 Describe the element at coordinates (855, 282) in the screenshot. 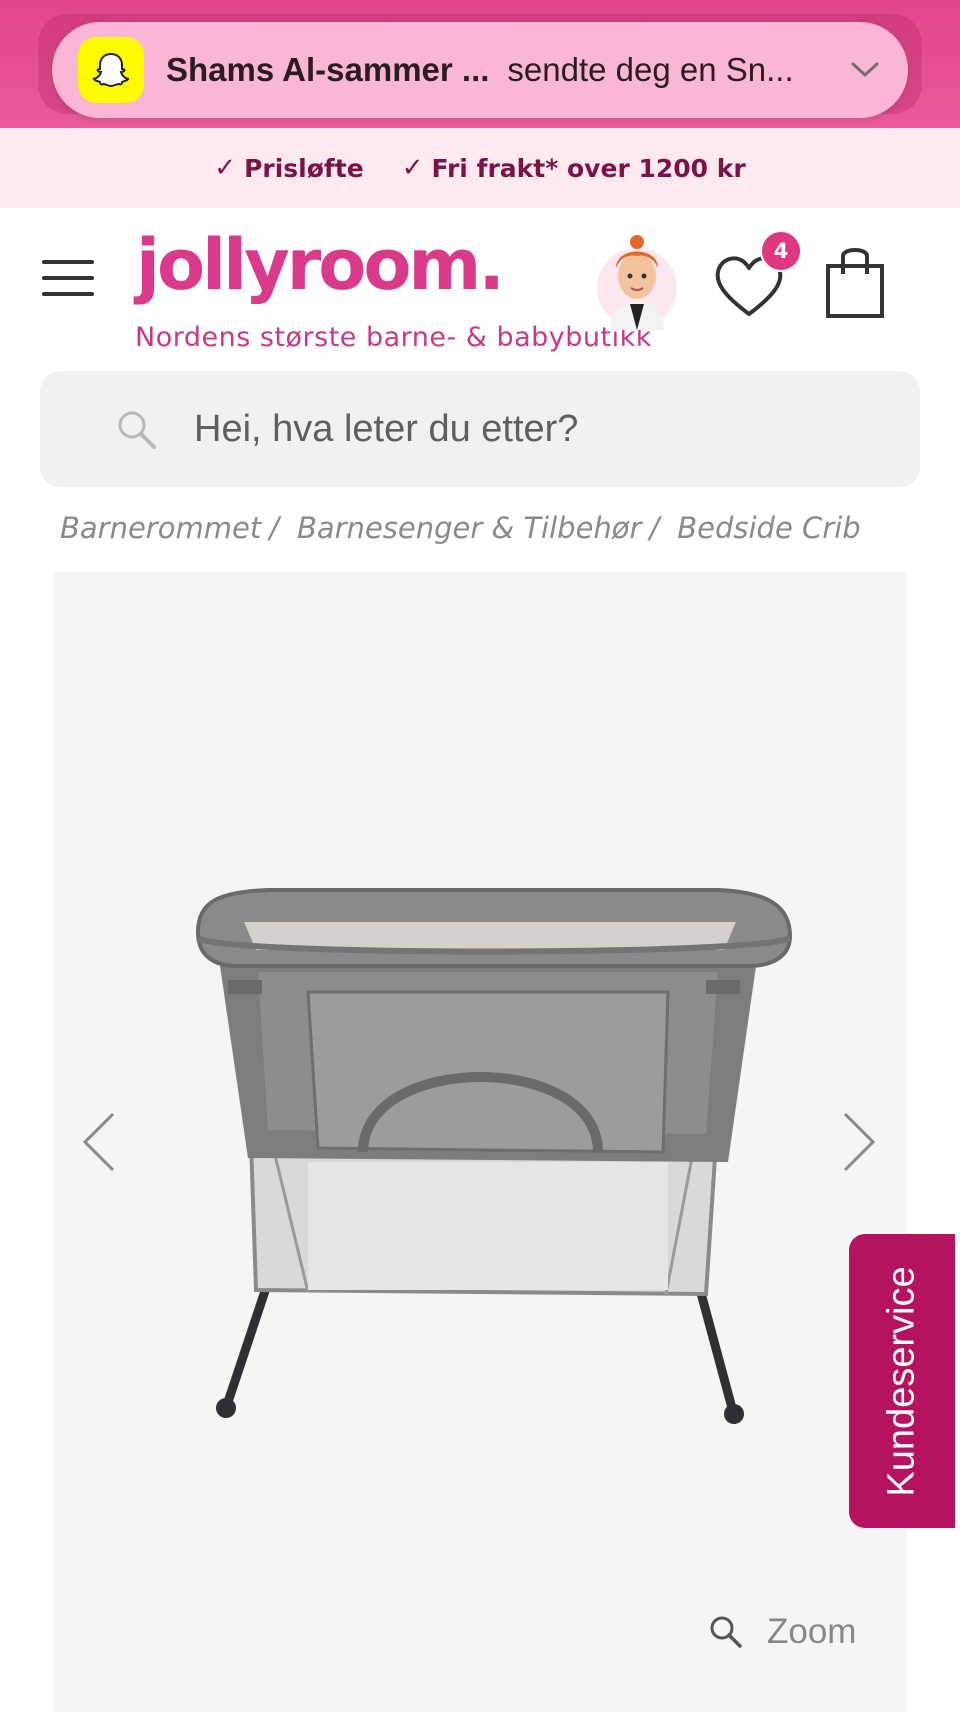

I see `shopping-bag-icon` at that location.